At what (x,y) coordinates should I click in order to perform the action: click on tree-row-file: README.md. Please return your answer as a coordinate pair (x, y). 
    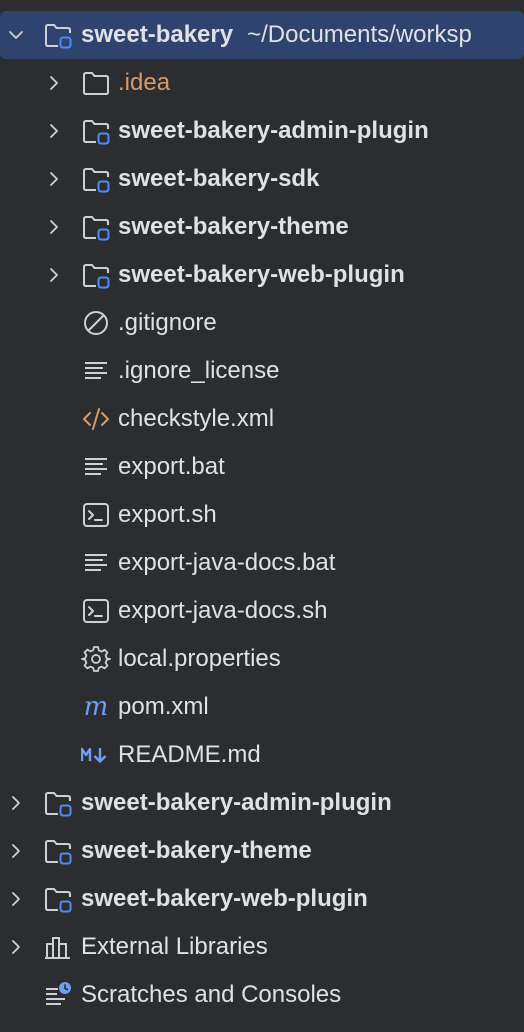
    Looking at the image, I should click on (262, 755).